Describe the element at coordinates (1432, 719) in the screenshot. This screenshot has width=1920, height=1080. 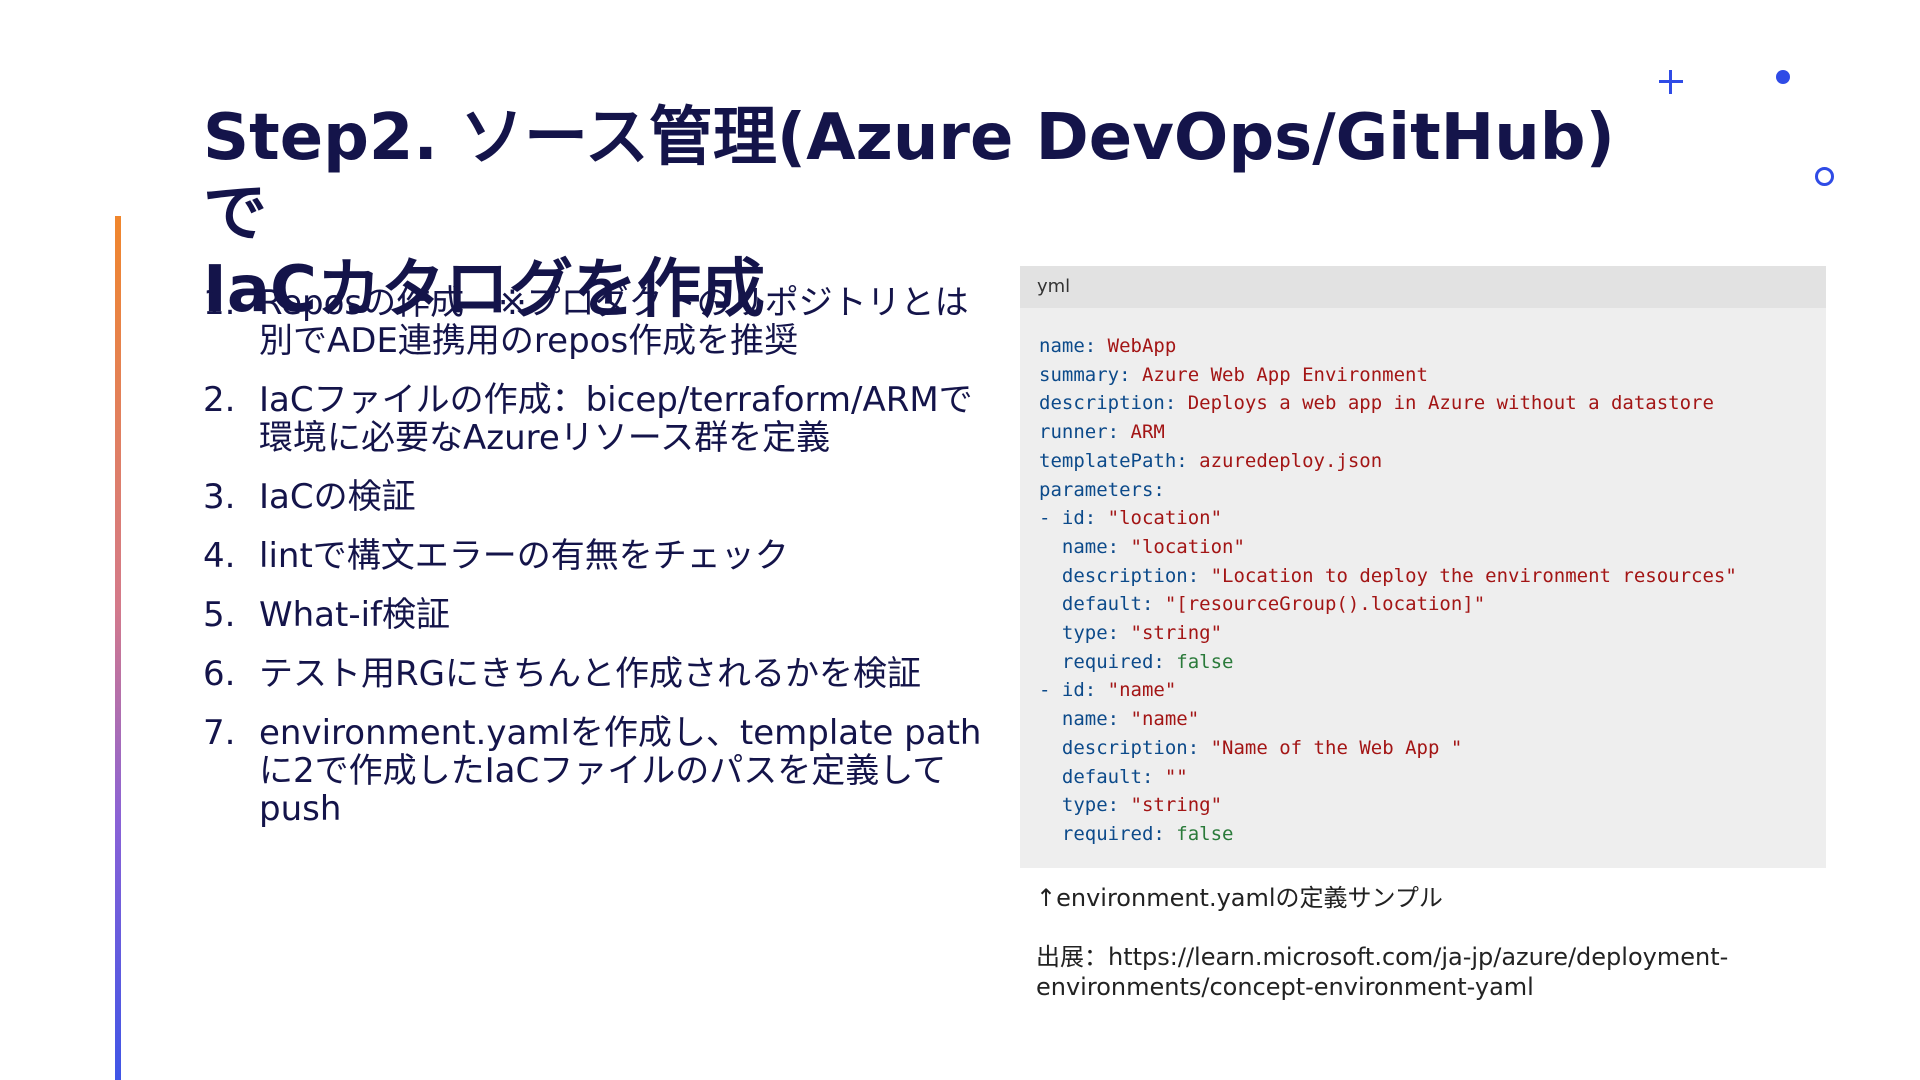
I see `code-line: name: "name"` at that location.